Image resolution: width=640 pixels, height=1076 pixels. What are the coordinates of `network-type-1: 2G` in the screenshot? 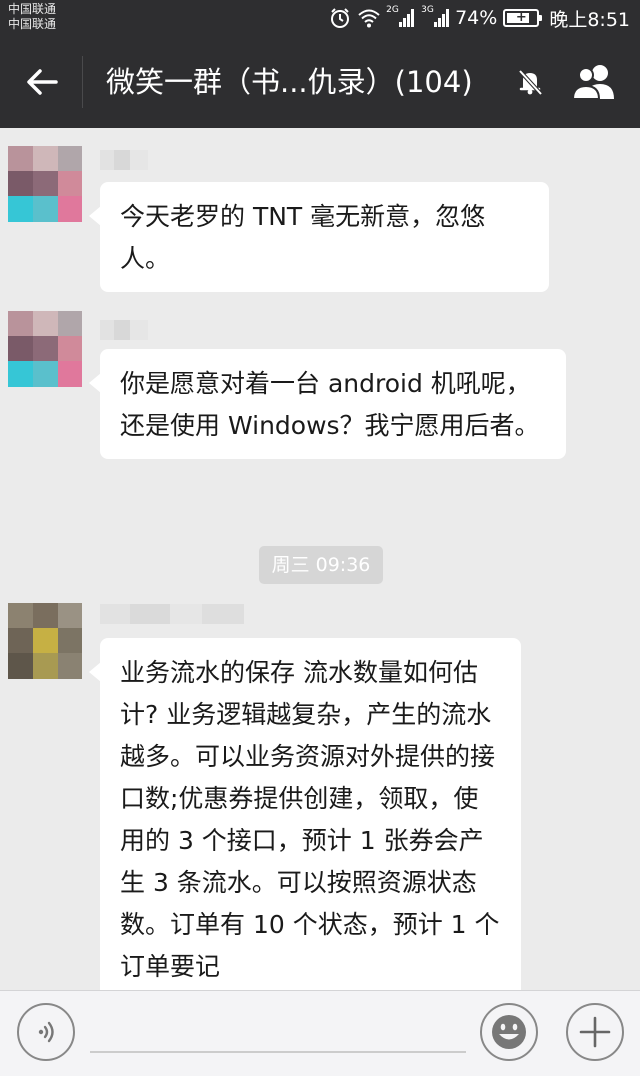 It's located at (392, 10).